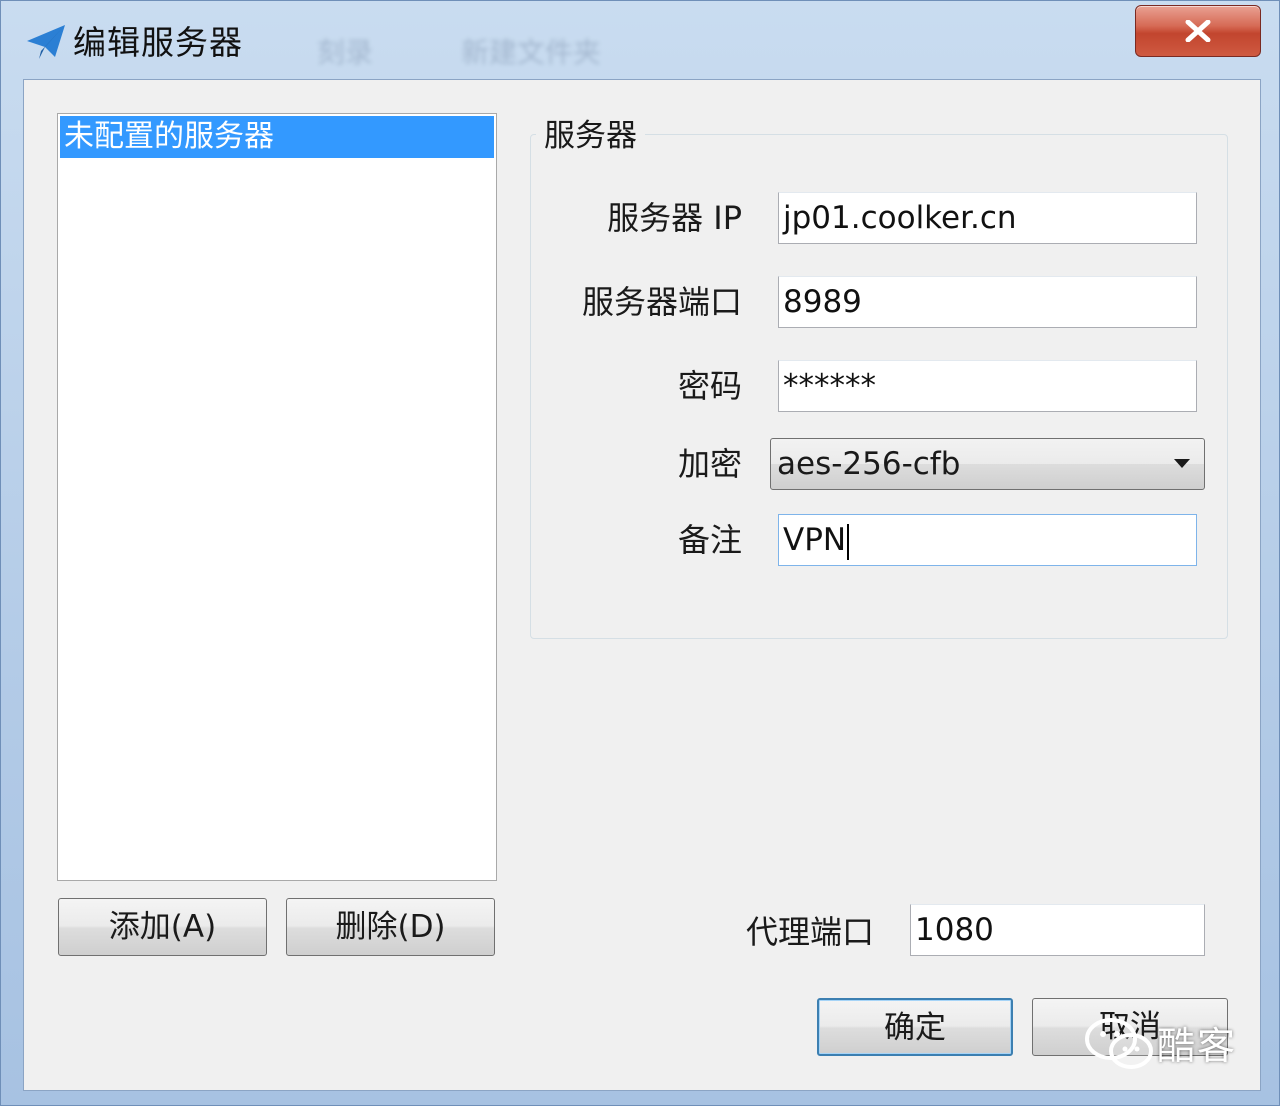  I want to click on proxy-port-input: 1080, so click(1057, 930).